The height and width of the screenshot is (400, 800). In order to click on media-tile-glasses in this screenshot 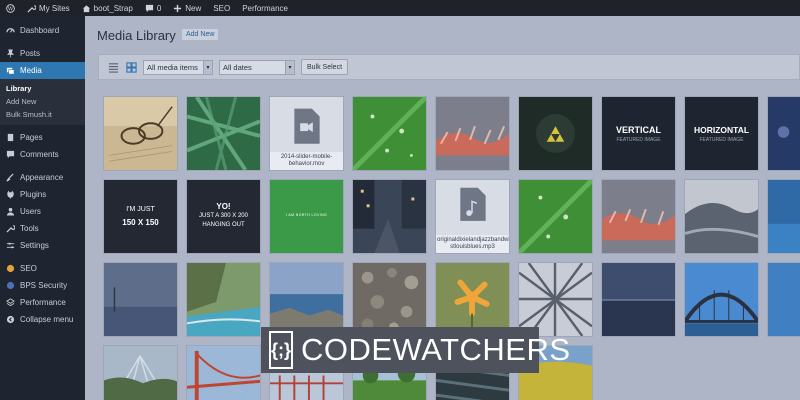, I will do `click(140, 133)`.